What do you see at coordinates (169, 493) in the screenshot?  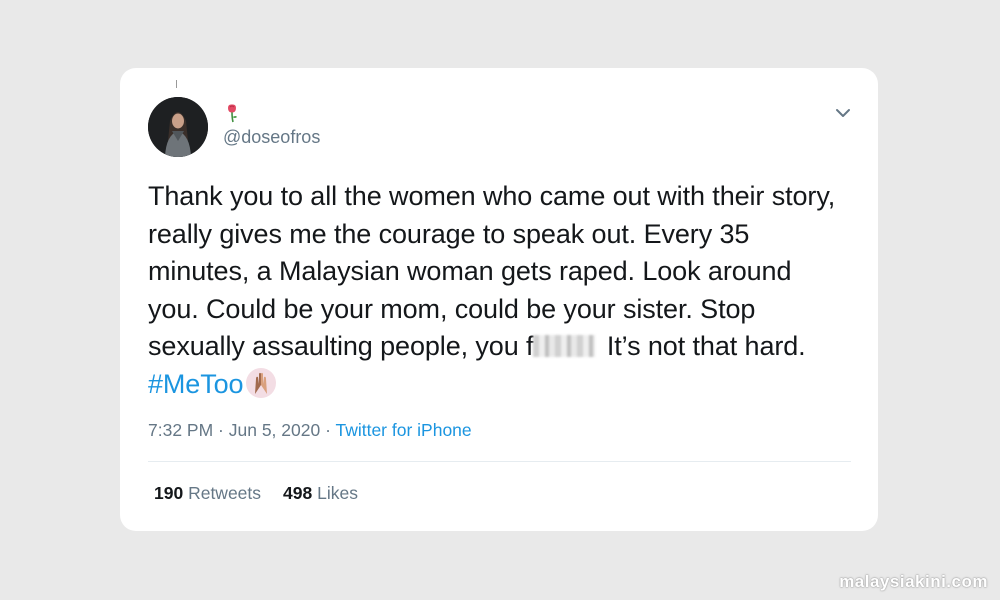 I see `retweets-count: 190` at bounding box center [169, 493].